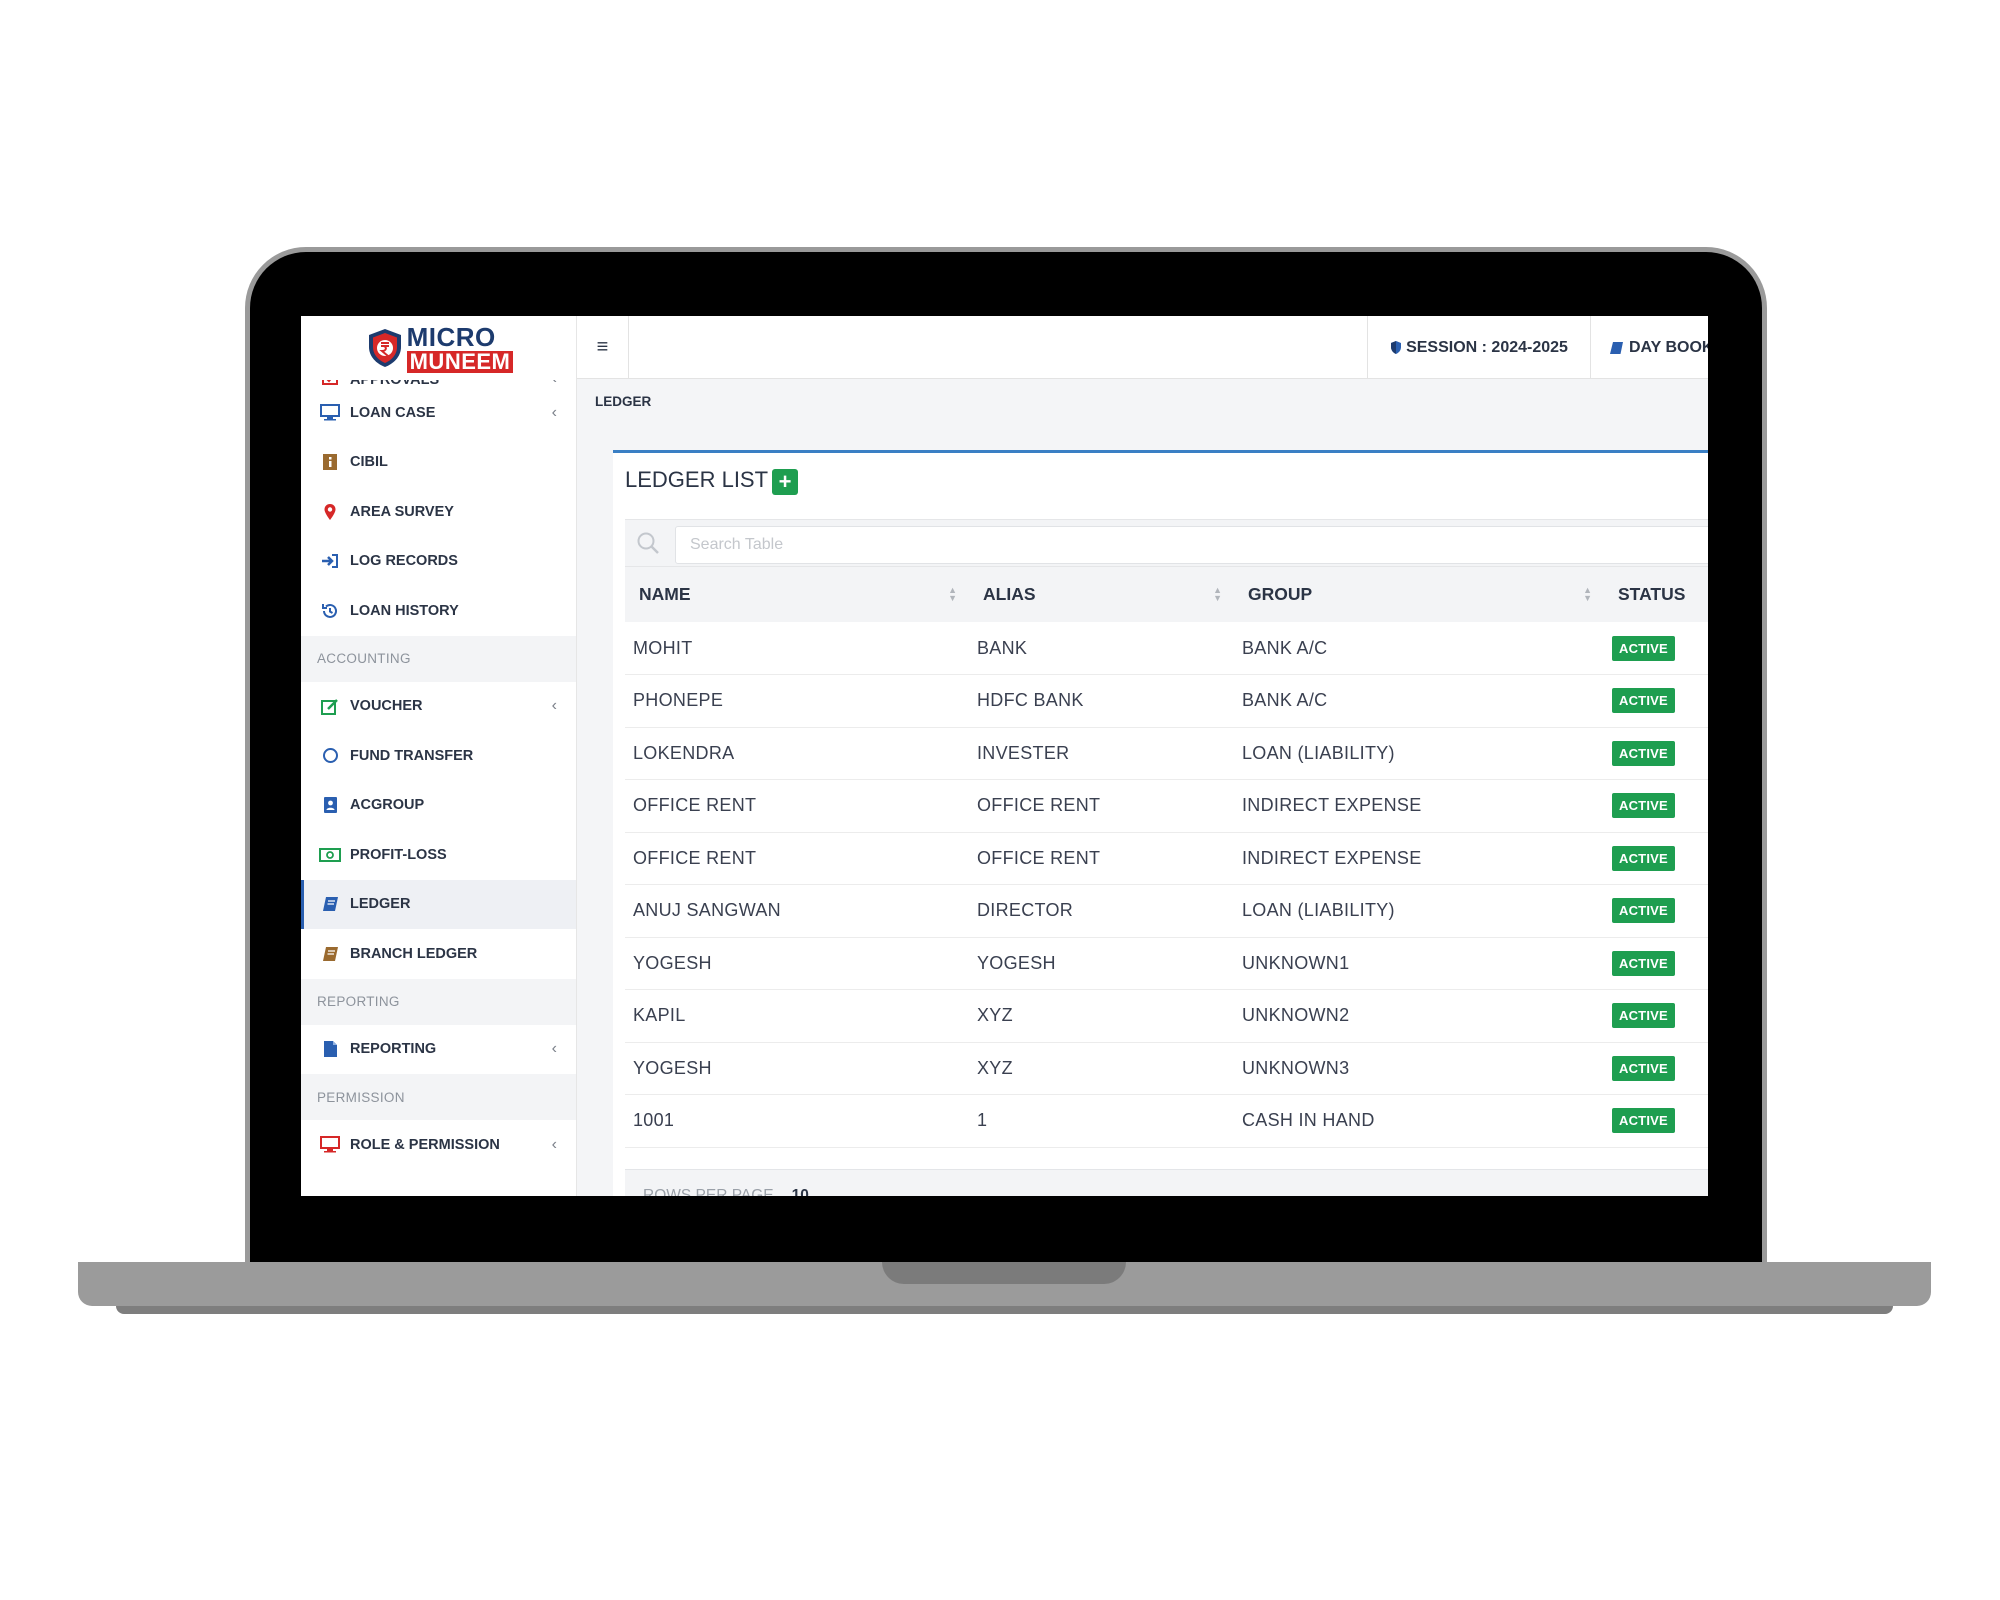  I want to click on monitor-icon, so click(330, 413).